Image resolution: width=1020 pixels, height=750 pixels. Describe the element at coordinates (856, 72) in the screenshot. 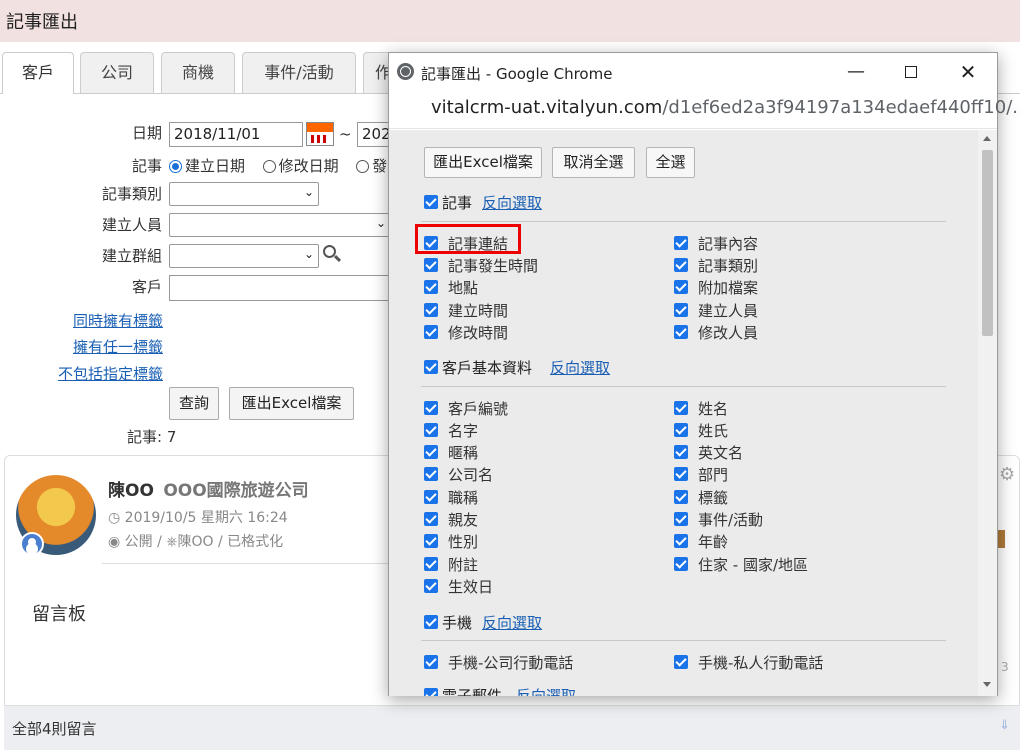

I see `minimize-button: —` at that location.